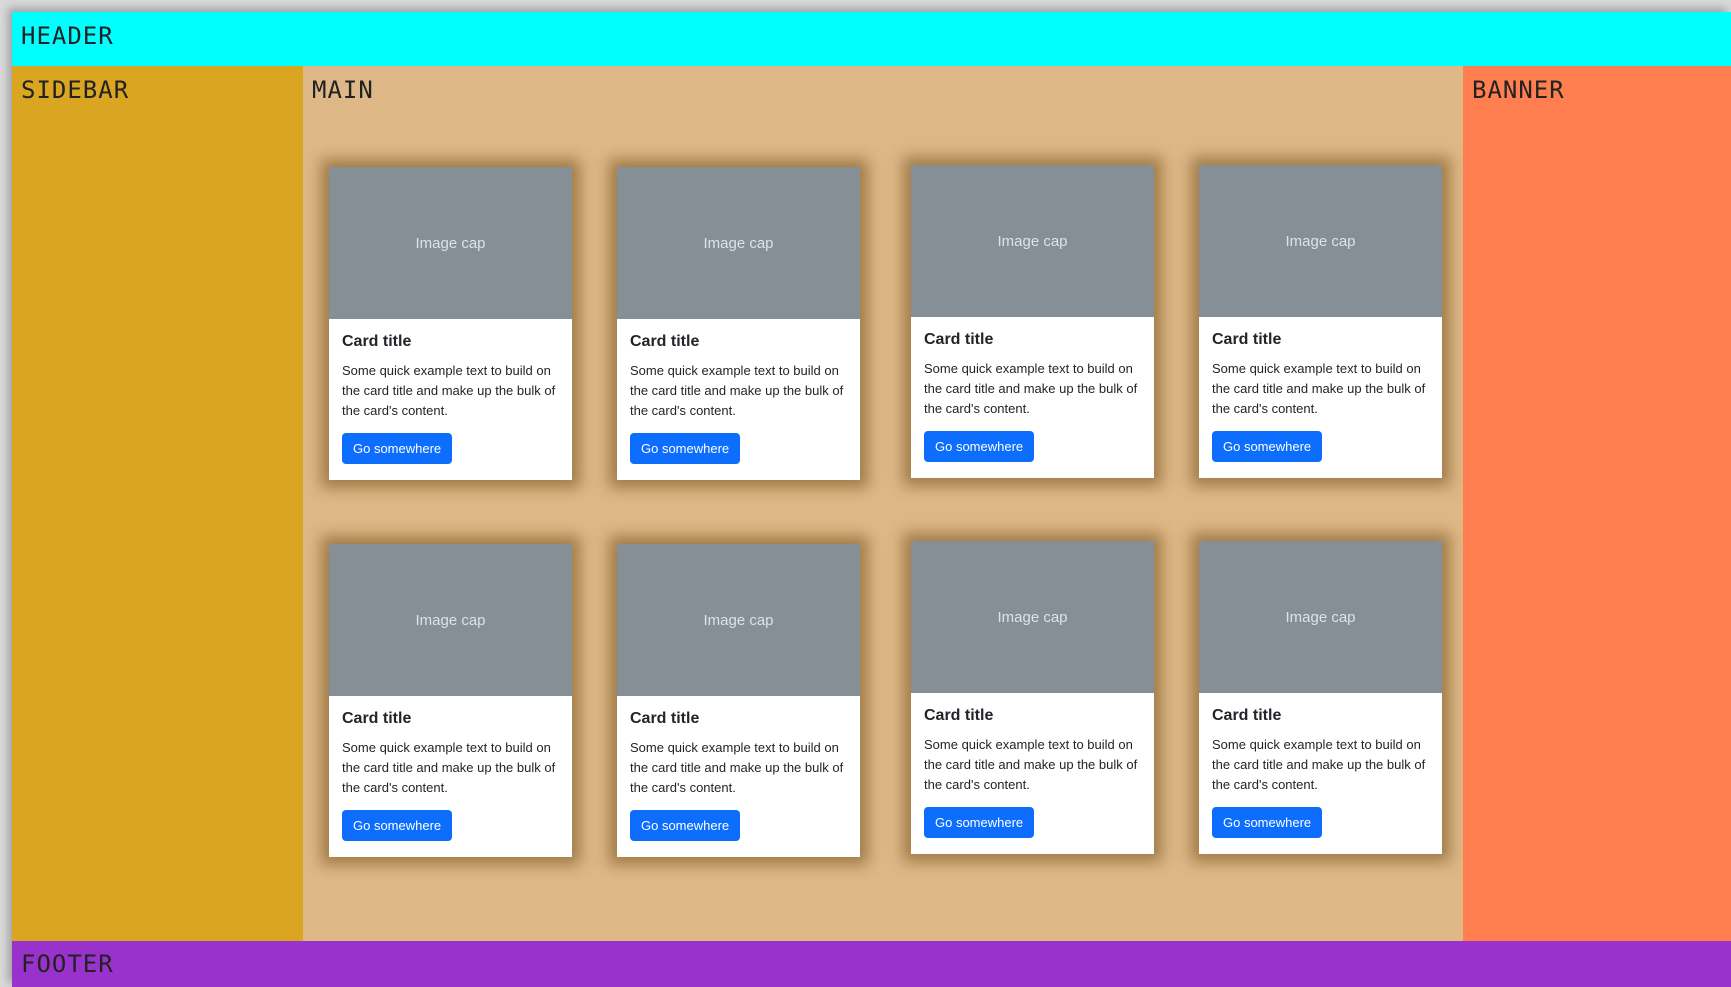 The image size is (1731, 987). Describe the element at coordinates (67, 36) in the screenshot. I see `header-label: HEADER` at that location.